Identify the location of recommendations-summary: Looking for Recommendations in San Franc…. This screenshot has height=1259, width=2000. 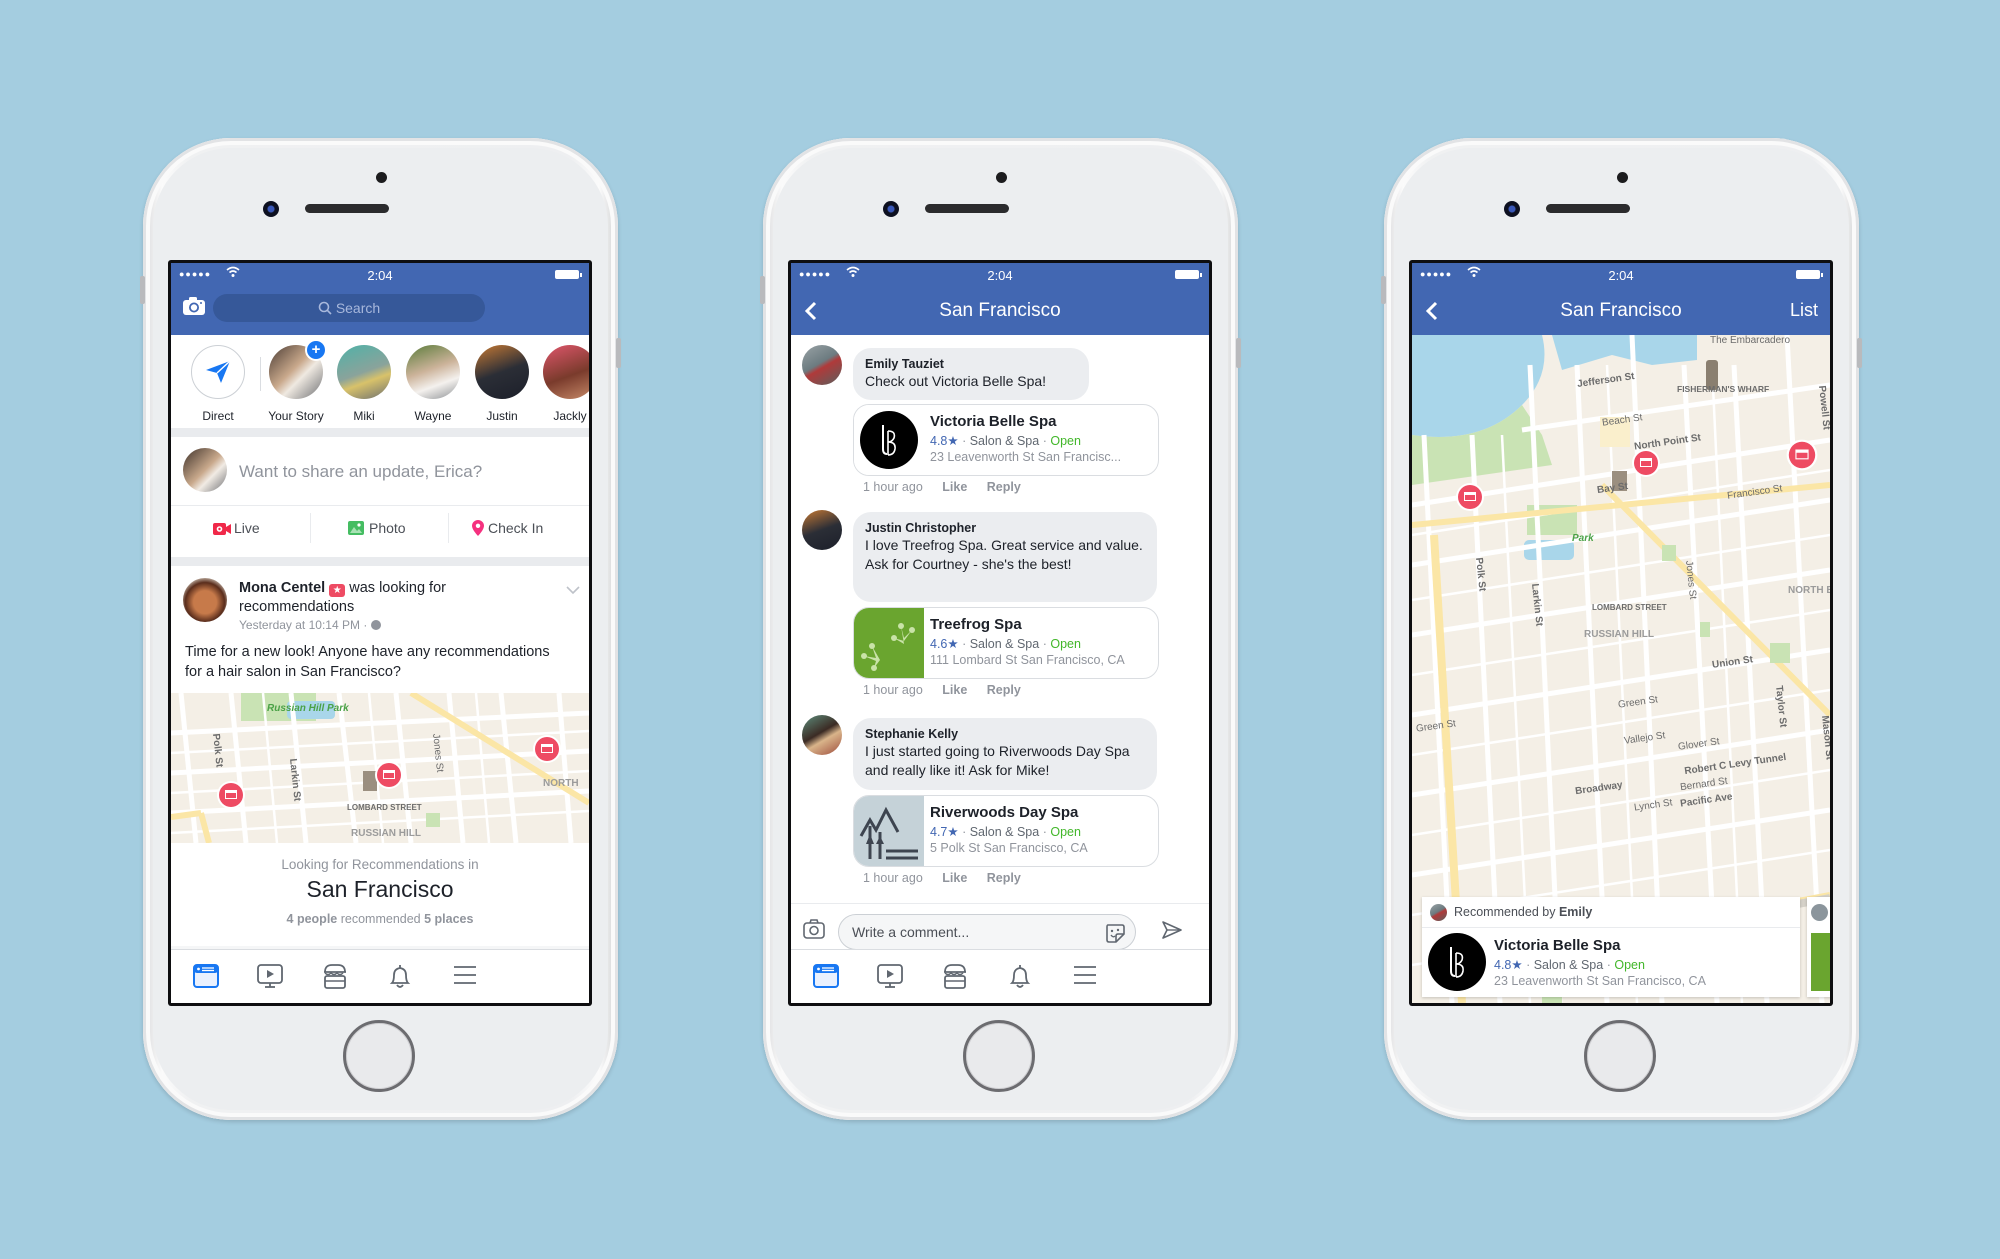
(380, 893).